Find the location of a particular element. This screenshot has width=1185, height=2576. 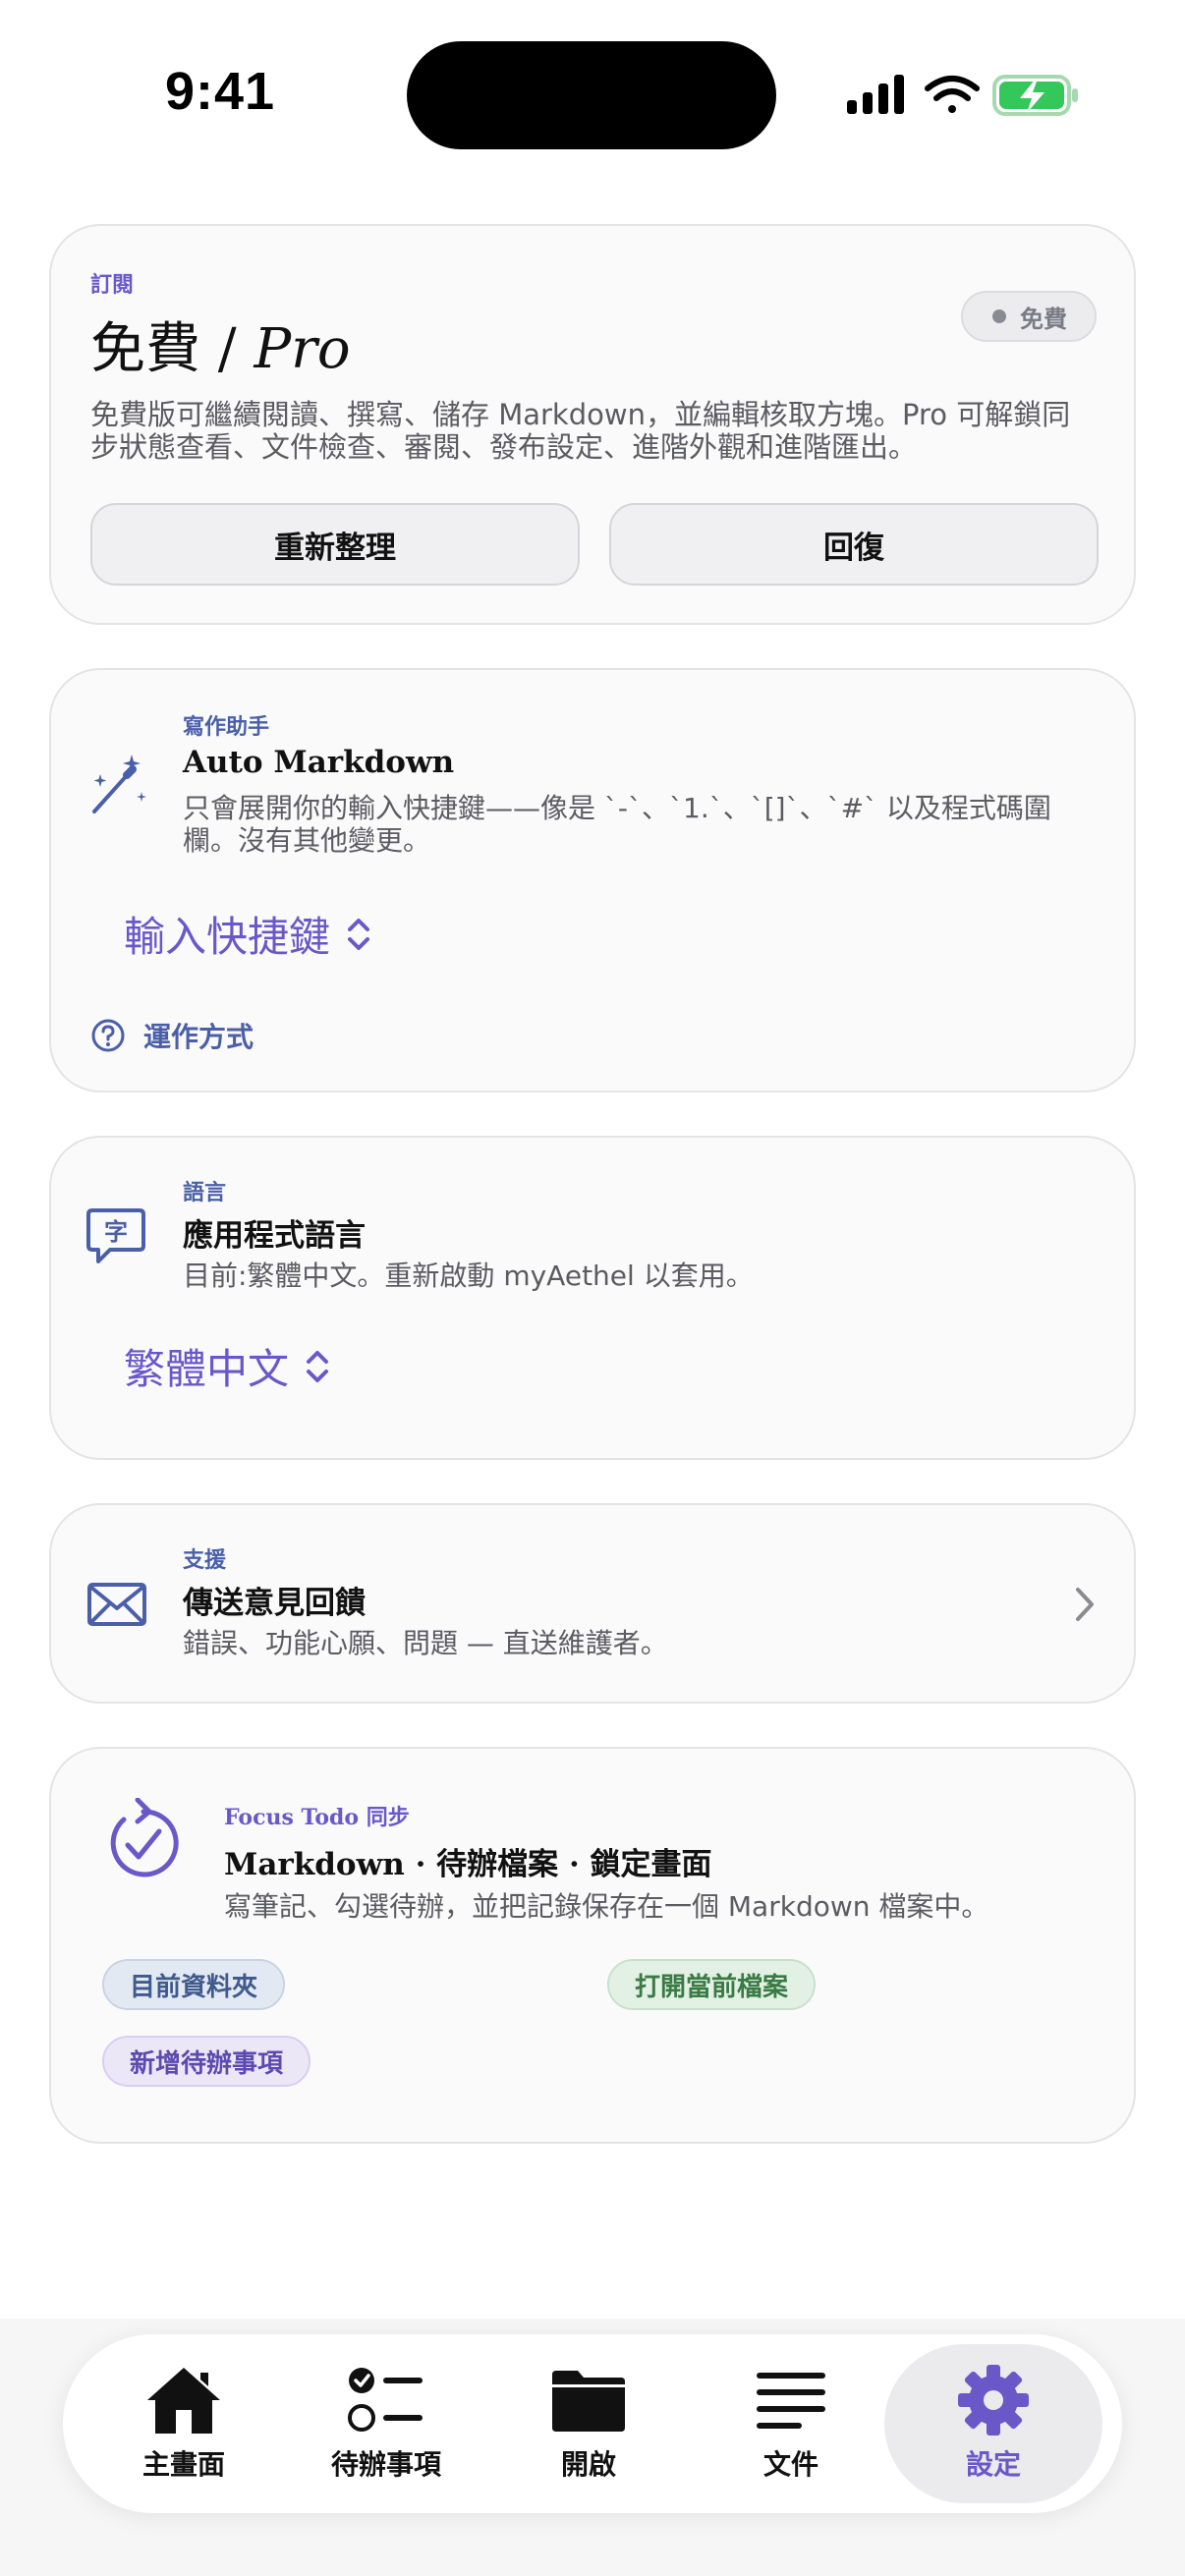

gear-icon is located at coordinates (994, 2400).